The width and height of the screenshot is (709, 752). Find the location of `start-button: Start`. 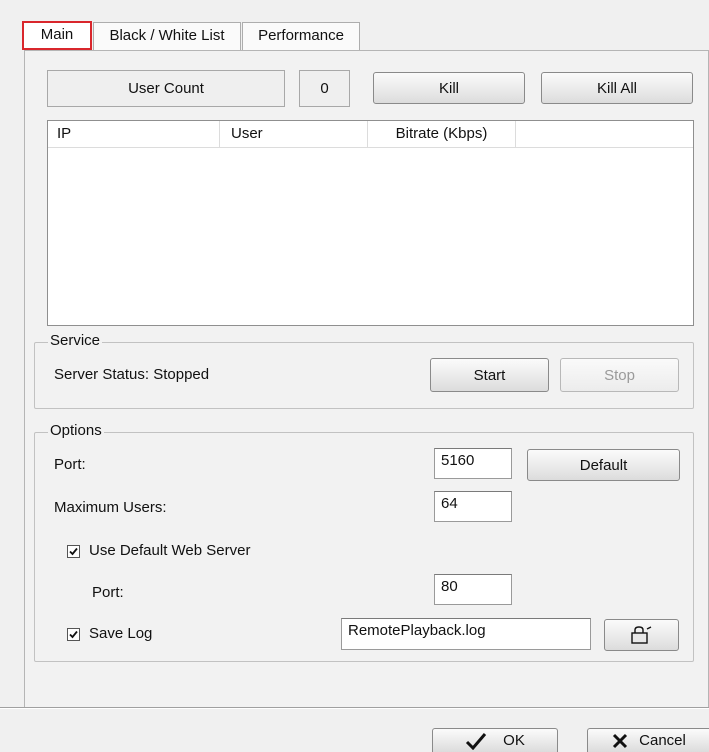

start-button: Start is located at coordinates (489, 375).